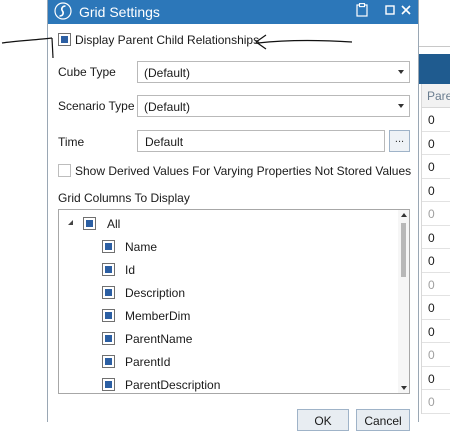 This screenshot has width=450, height=431. Describe the element at coordinates (404, 388) in the screenshot. I see `scroll-down-icon` at that location.